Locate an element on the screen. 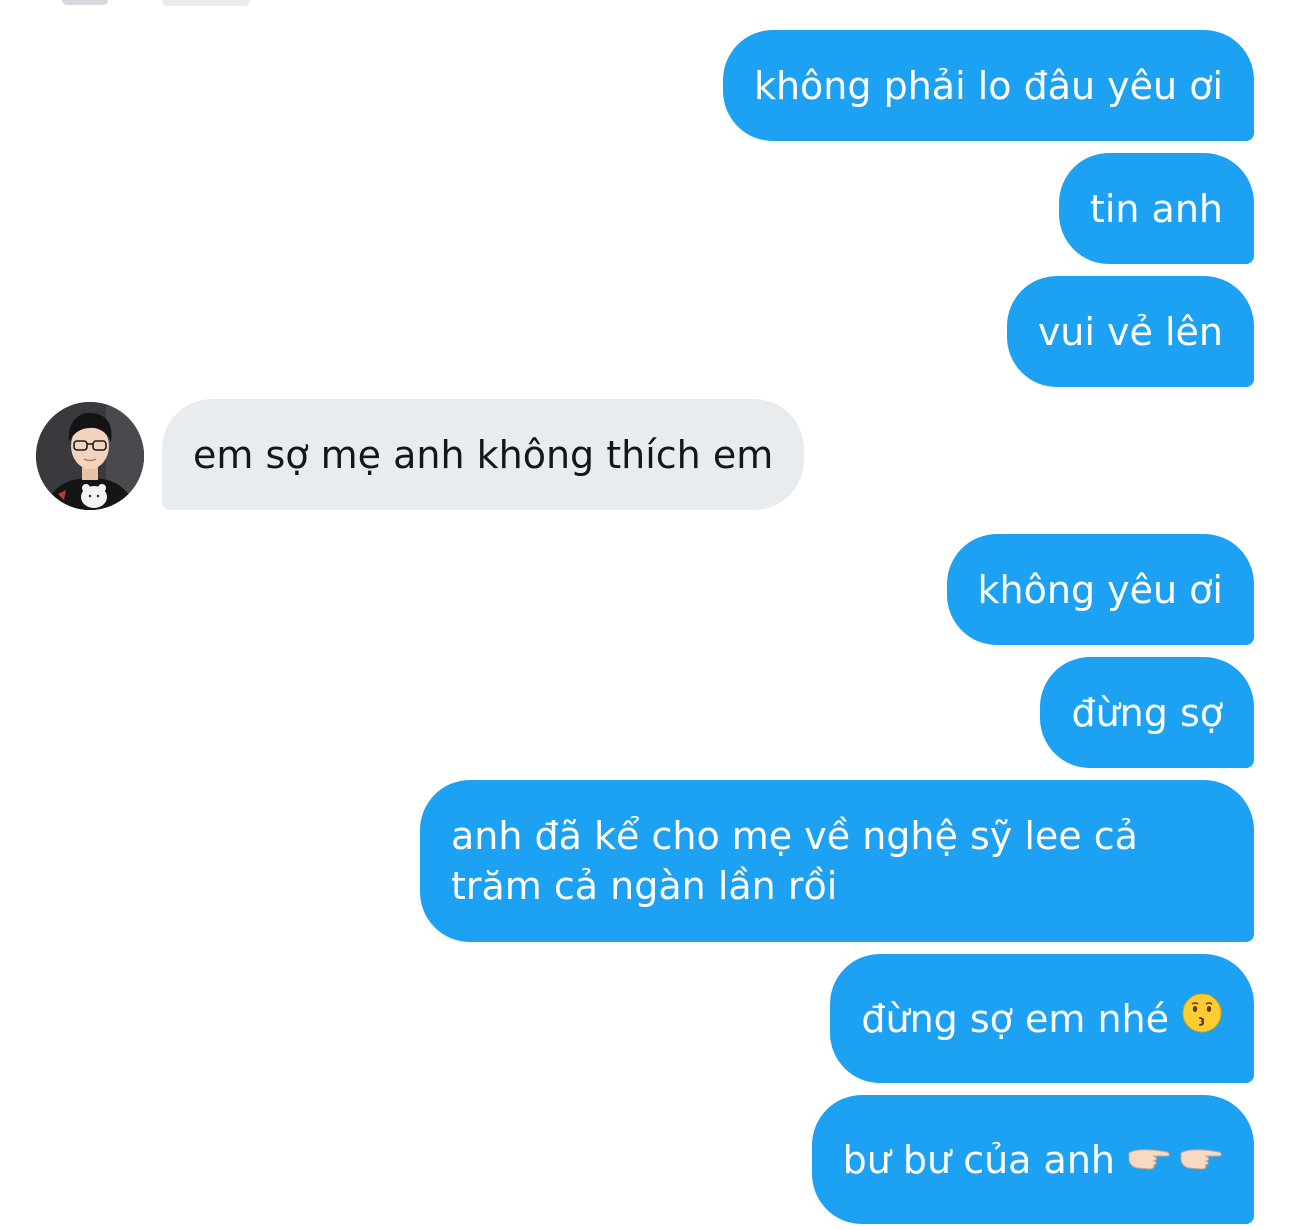 The width and height of the screenshot is (1290, 1230). message-bubble-incoming: em sợ mẹ anh không thích em is located at coordinates (483, 454).